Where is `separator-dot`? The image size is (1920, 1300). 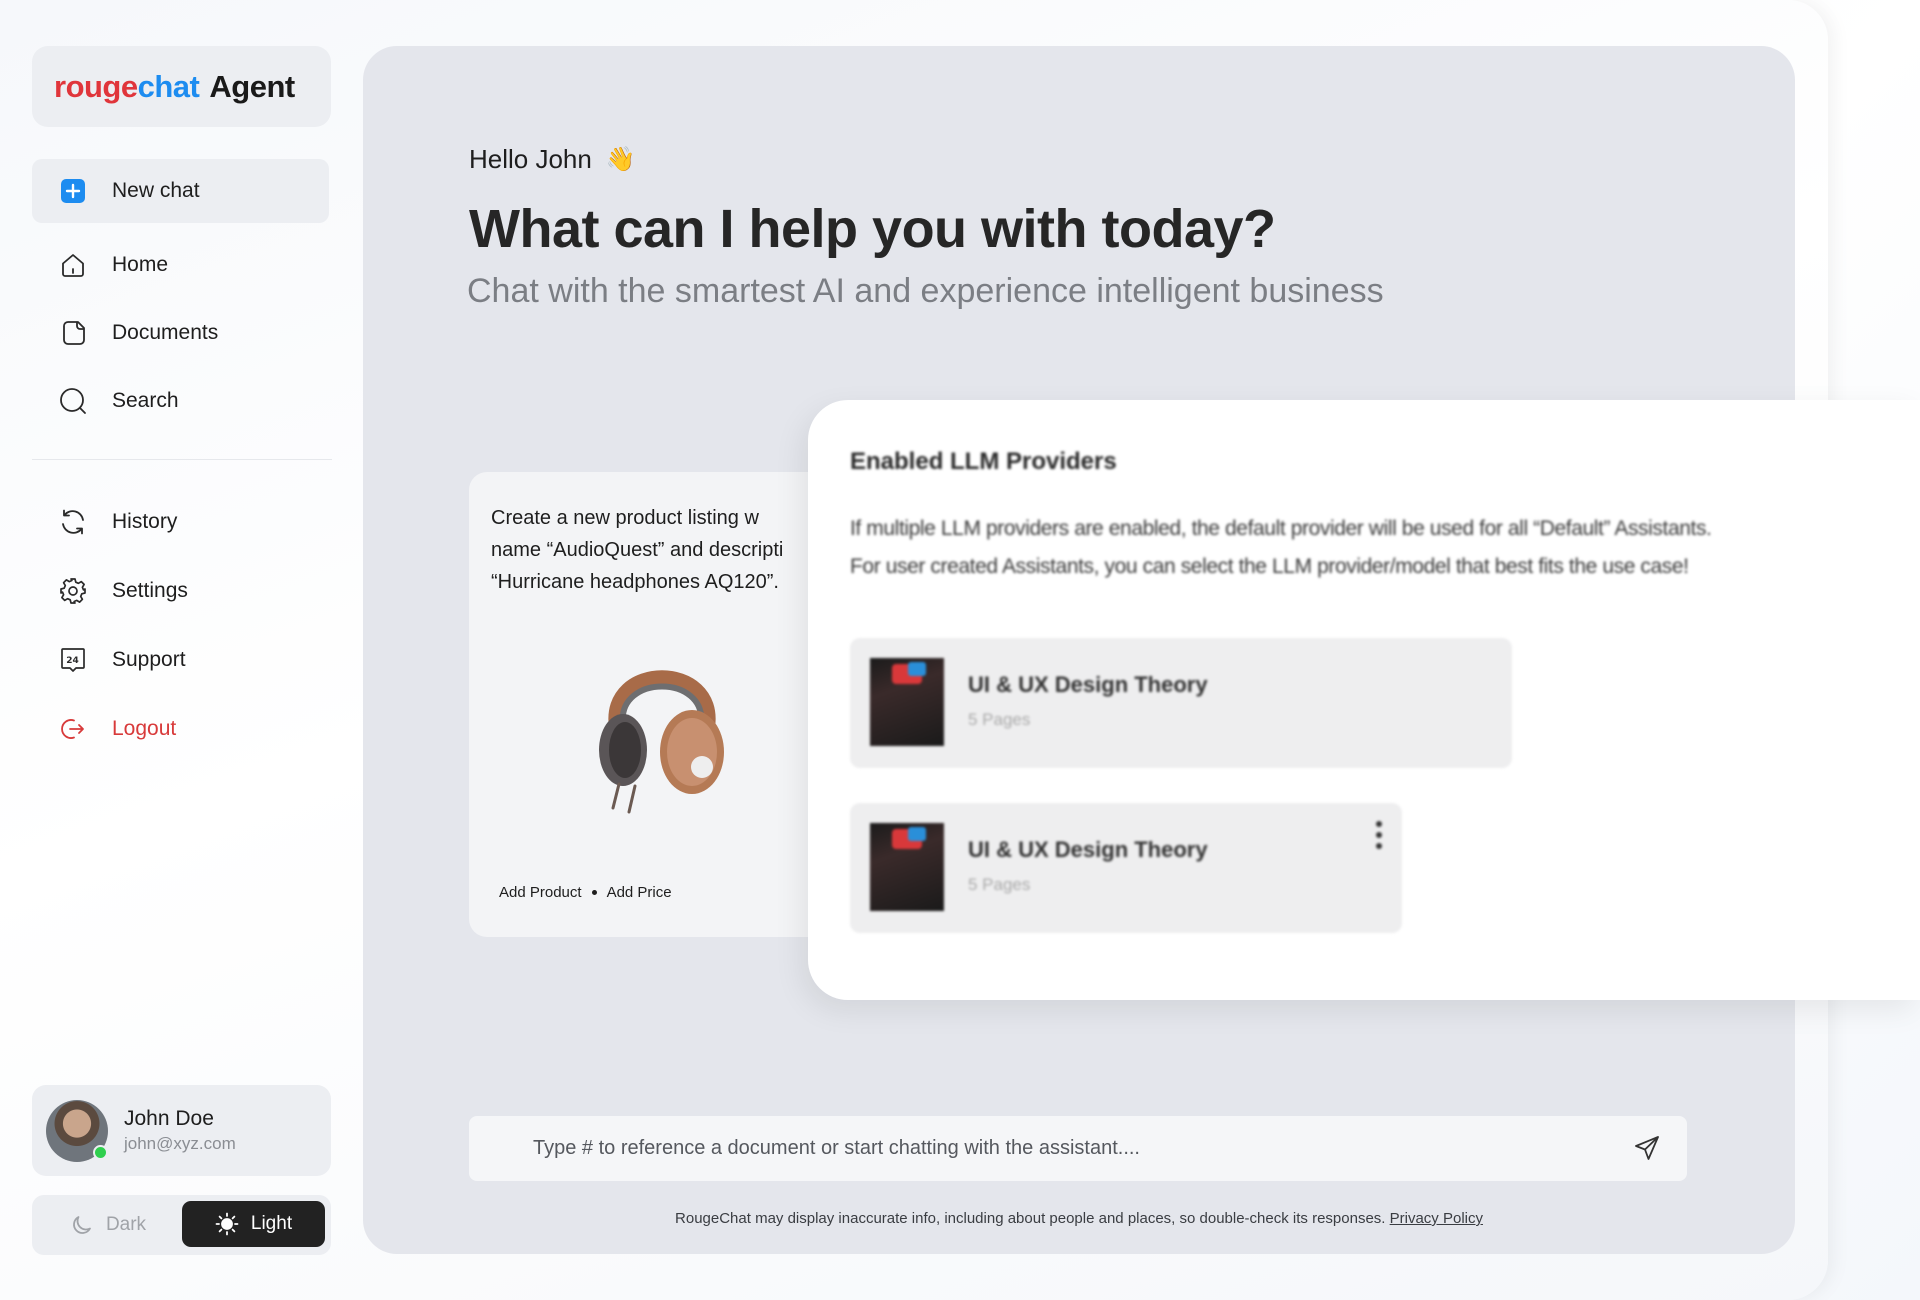
separator-dot is located at coordinates (594, 892).